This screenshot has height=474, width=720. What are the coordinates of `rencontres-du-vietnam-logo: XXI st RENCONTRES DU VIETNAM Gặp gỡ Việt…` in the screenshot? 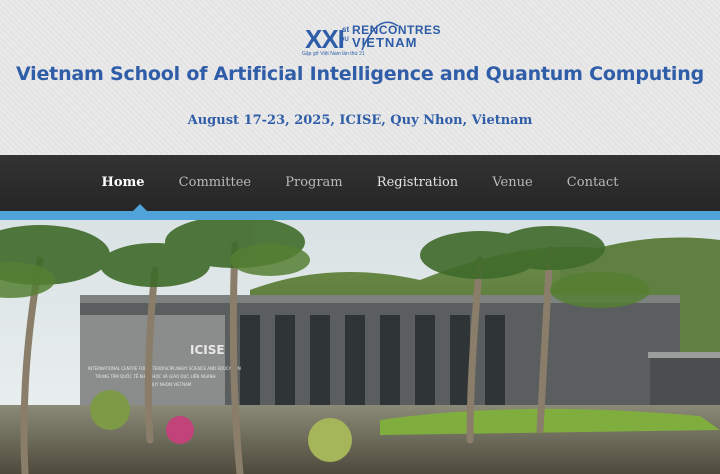 It's located at (370, 40).